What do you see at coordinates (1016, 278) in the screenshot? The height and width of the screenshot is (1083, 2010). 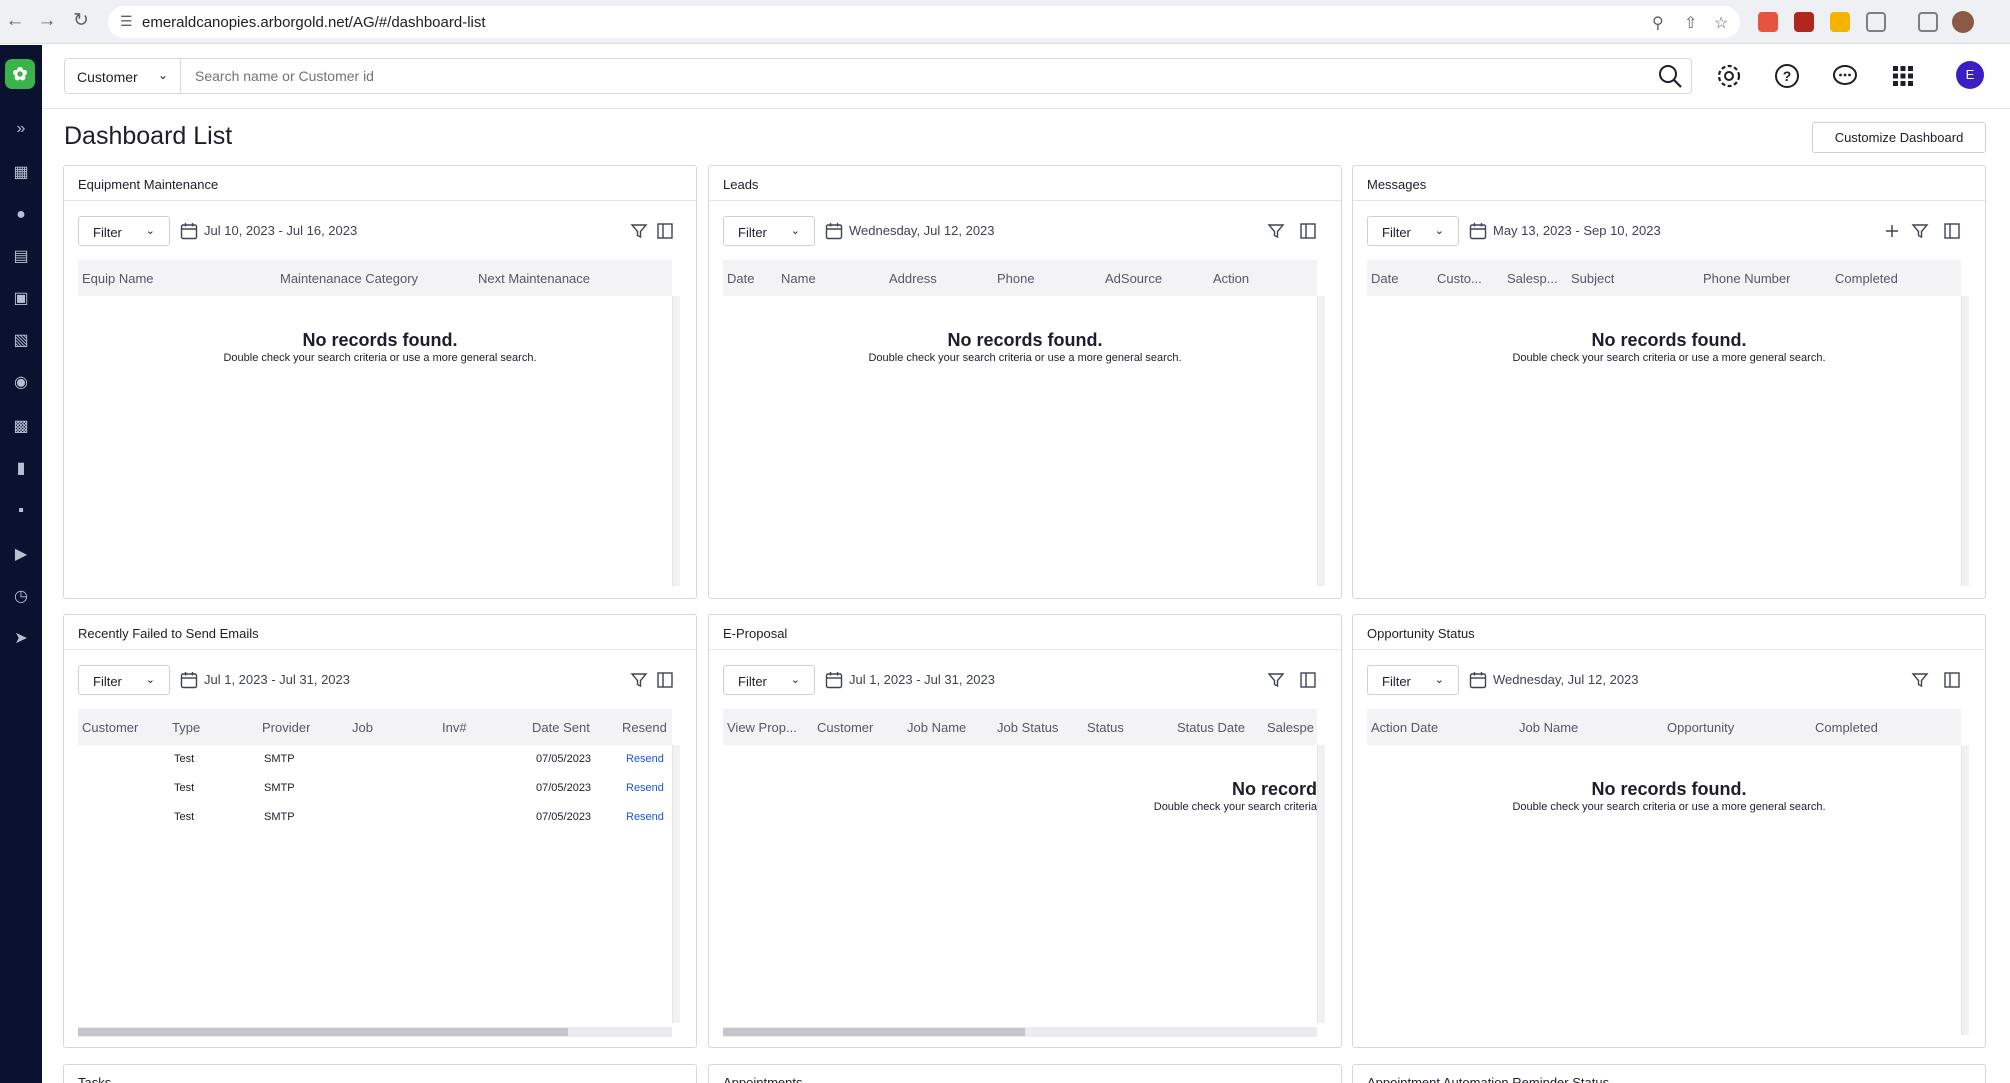 I see `column-header: Phone` at bounding box center [1016, 278].